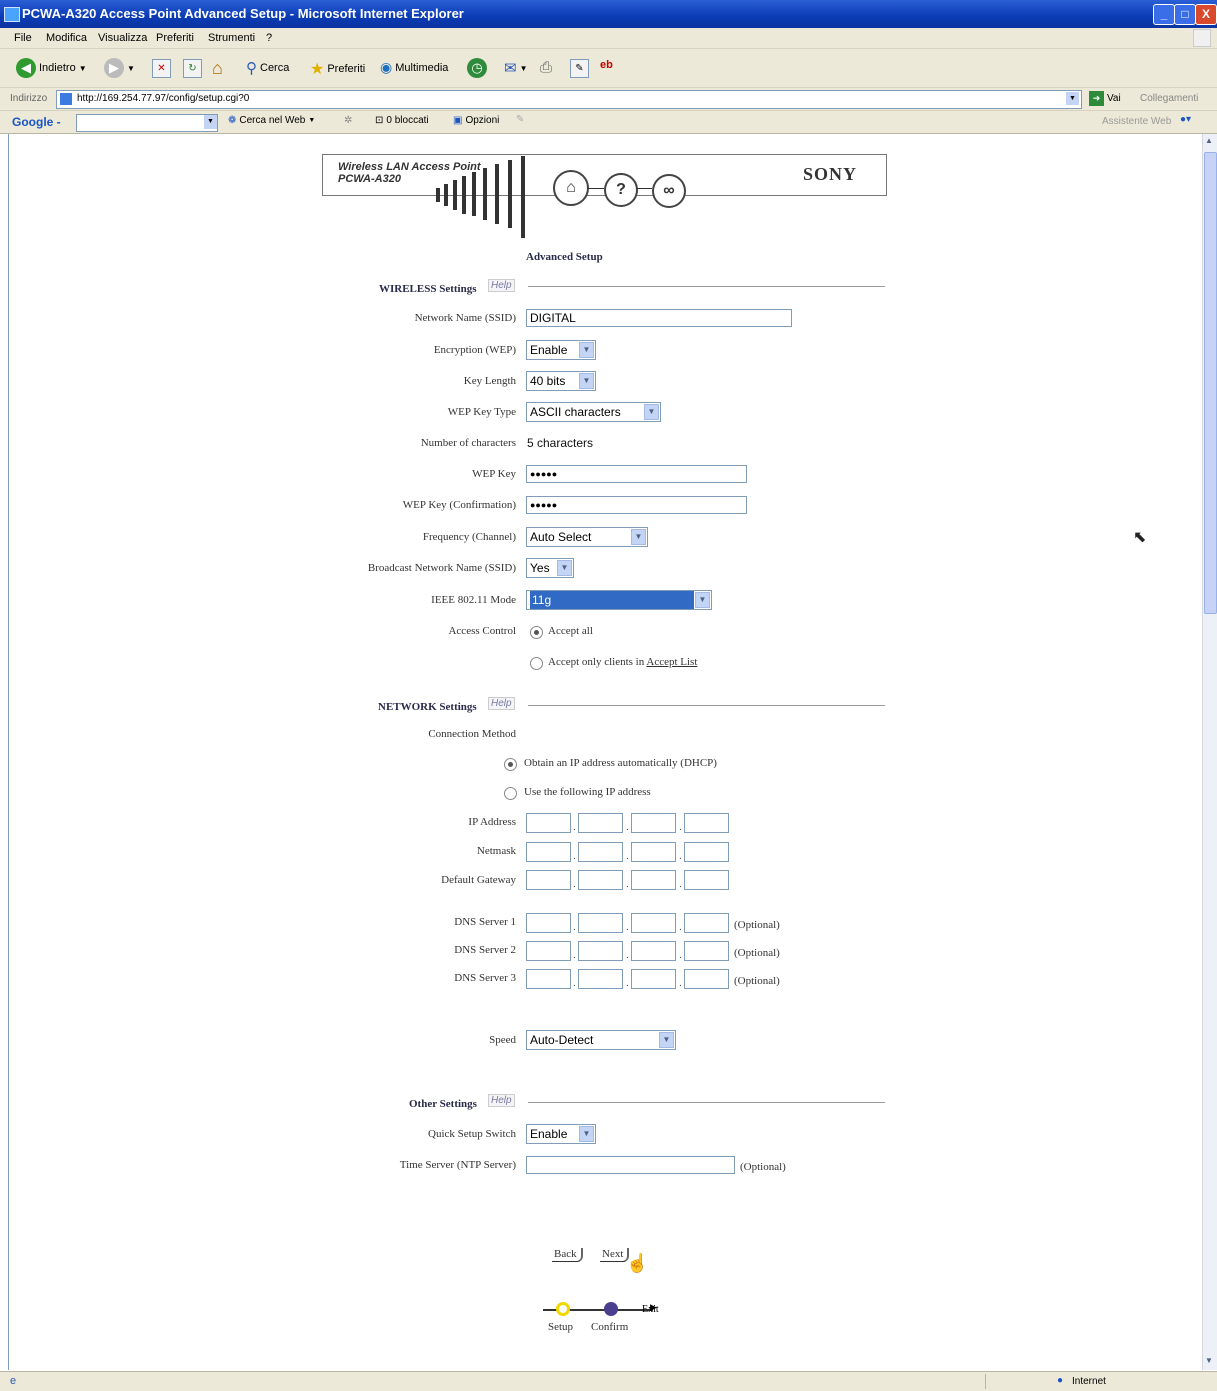  What do you see at coordinates (621, 190) in the screenshot?
I see `help-nav-button: ?` at bounding box center [621, 190].